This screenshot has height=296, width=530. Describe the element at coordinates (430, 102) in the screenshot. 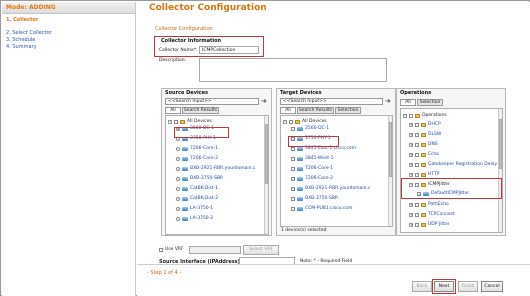

I see `operations-tab-selection: Selection` at that location.